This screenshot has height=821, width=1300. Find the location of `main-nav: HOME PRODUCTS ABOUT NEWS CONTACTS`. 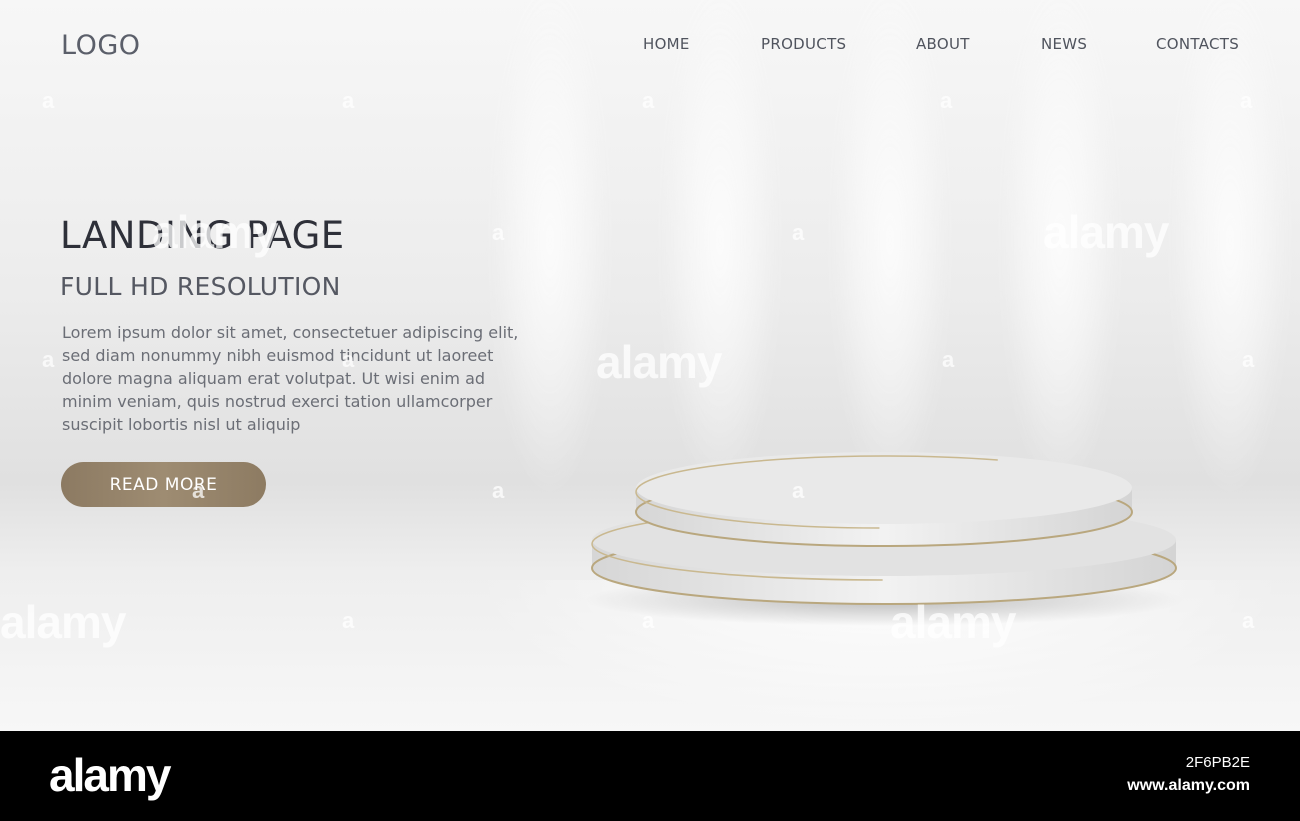

main-nav: HOME PRODUCTS ABOUT NEWS CONTACTS is located at coordinates (650, 47).